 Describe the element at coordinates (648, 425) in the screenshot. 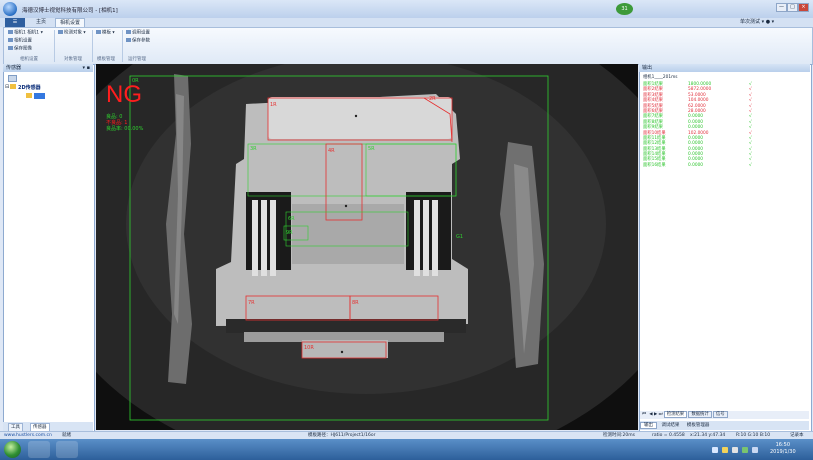

I see `tab-output: 输出` at that location.